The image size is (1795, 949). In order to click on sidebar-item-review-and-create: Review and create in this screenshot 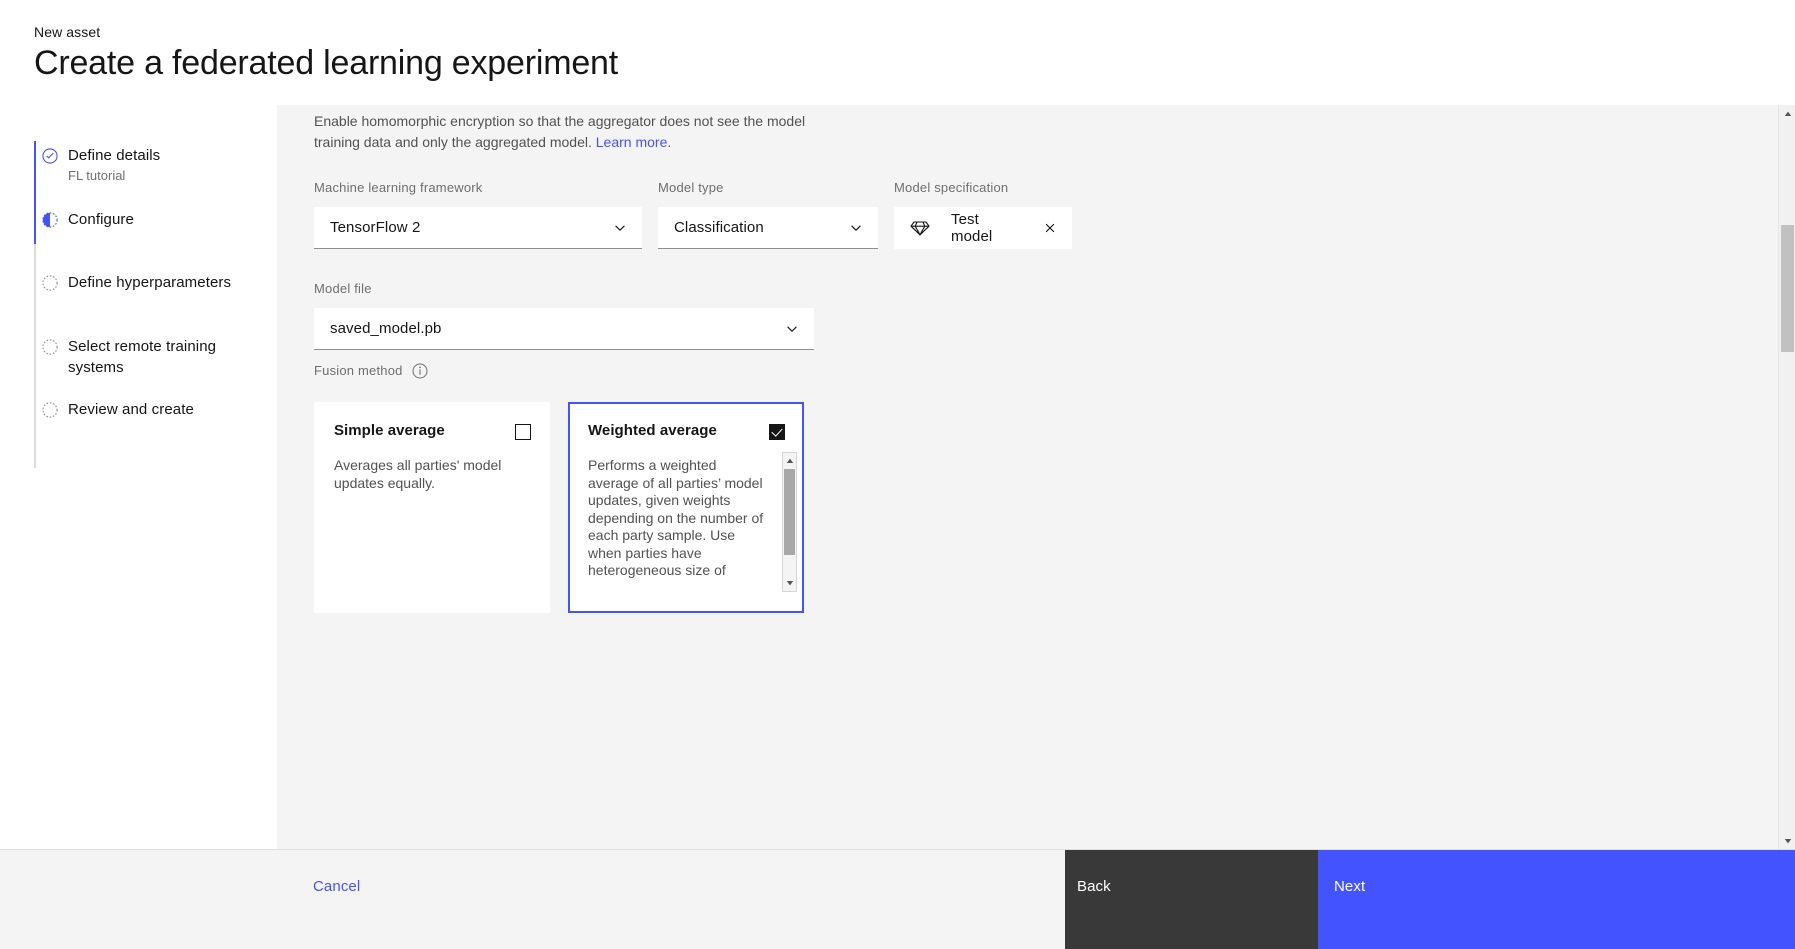, I will do `click(105, 413)`.